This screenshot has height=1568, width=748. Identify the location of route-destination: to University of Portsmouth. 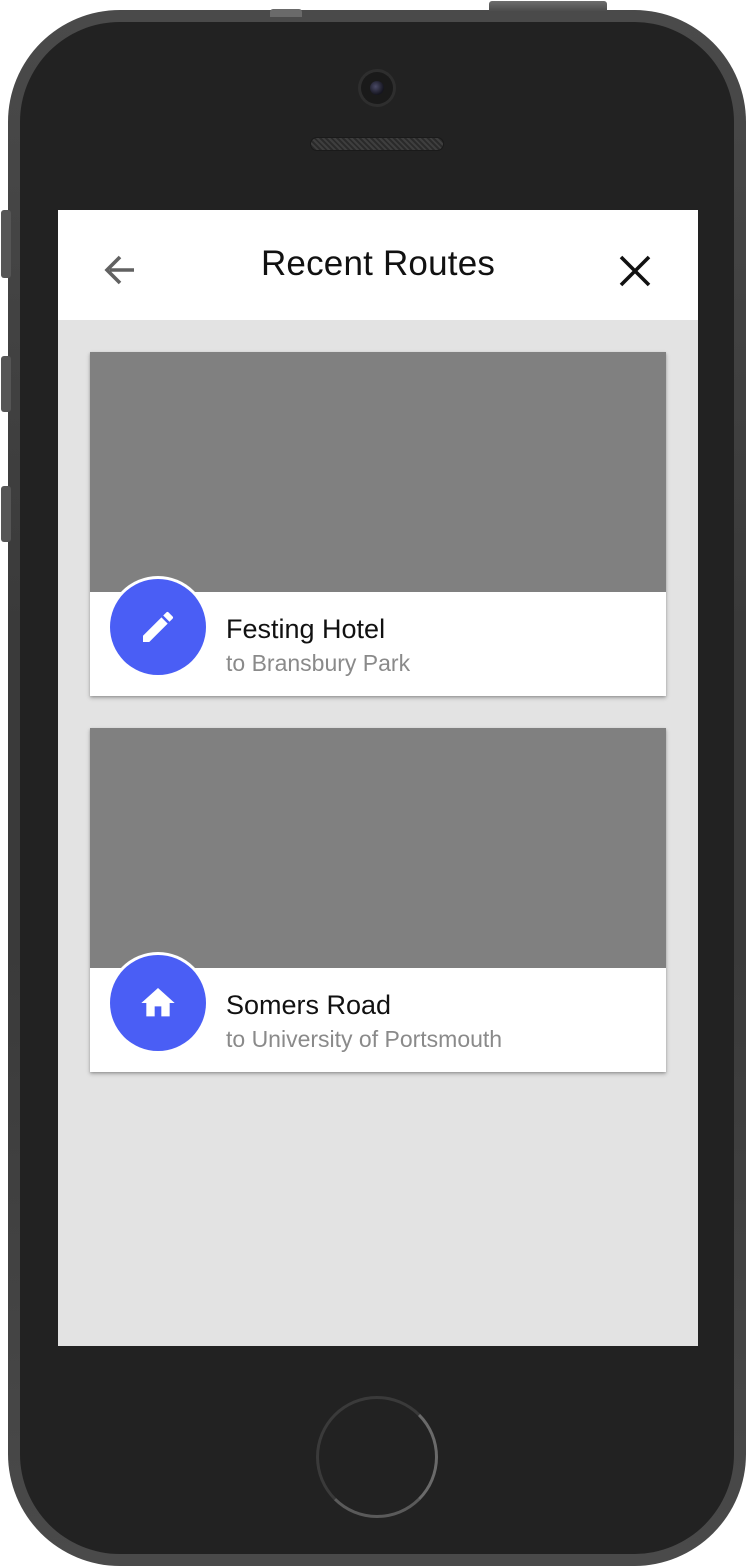
(364, 1039).